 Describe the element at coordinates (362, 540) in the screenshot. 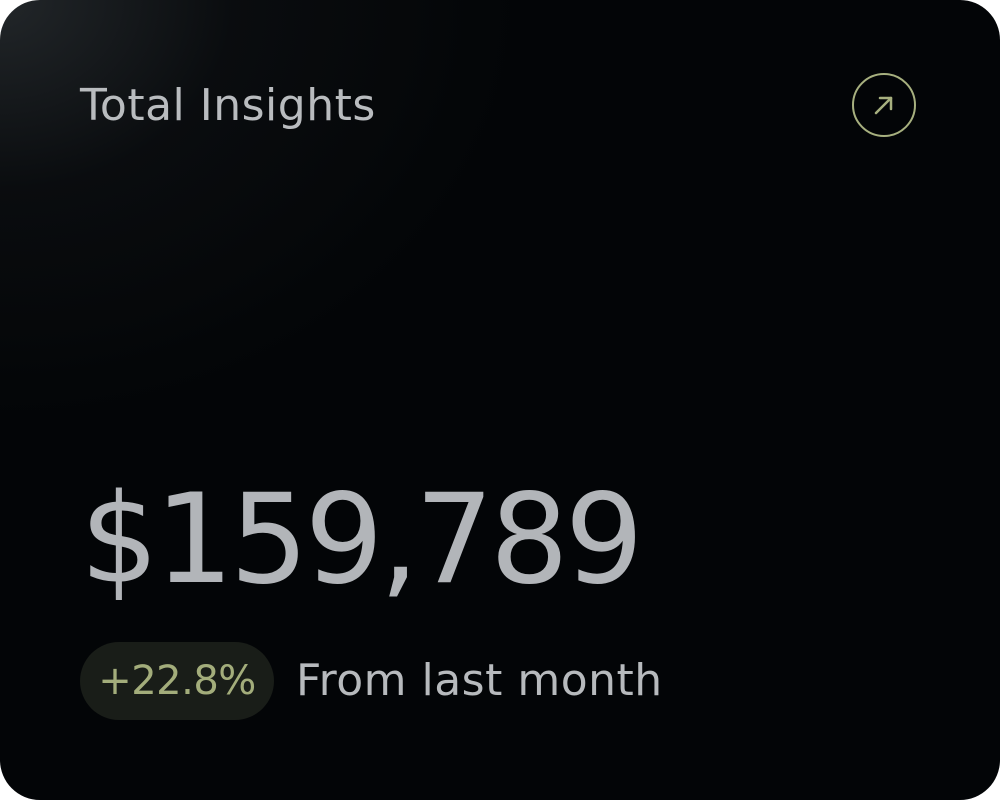

I see `total-amount: $159,789` at that location.